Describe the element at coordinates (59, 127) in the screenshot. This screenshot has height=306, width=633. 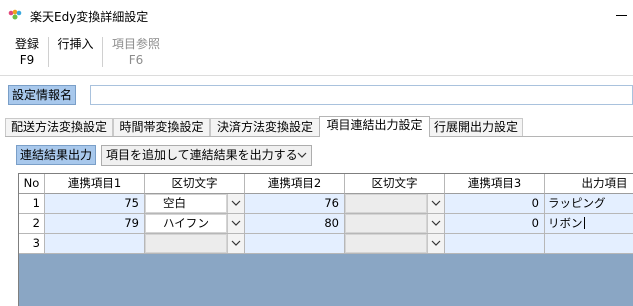
I see `tab-shipping-method: 配送方法変換設定` at that location.